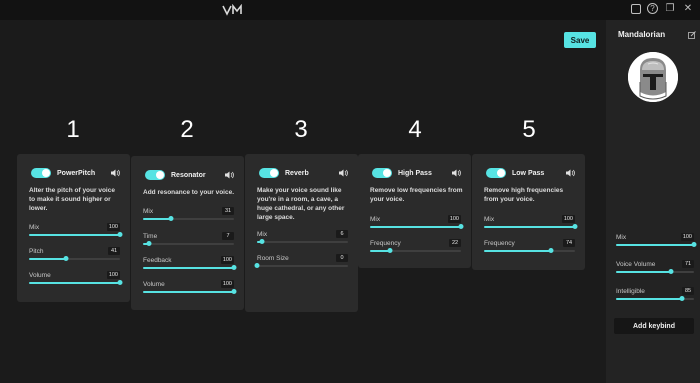 This screenshot has height=383, width=700. What do you see at coordinates (654, 326) in the screenshot?
I see `add-keybind-button: Add keybind` at bounding box center [654, 326].